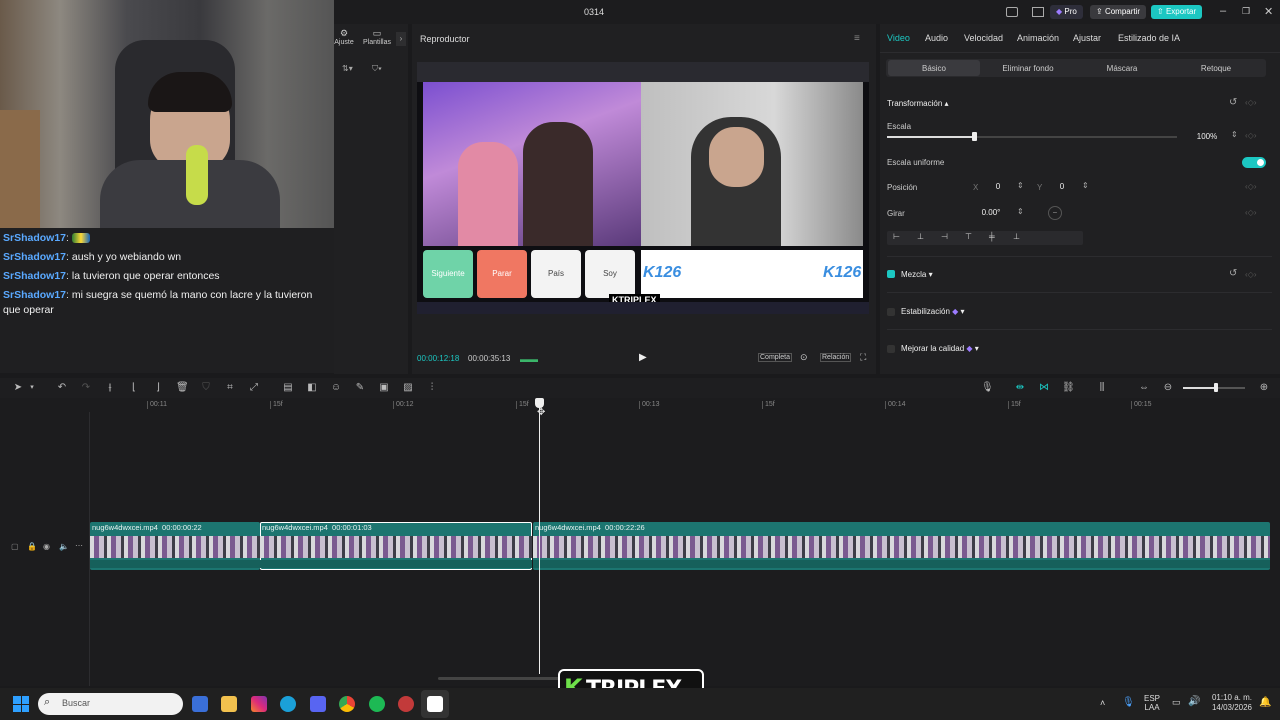 The image size is (1280, 720). Describe the element at coordinates (896, 236) in the screenshot. I see `align-left-icon: ⊢` at that location.